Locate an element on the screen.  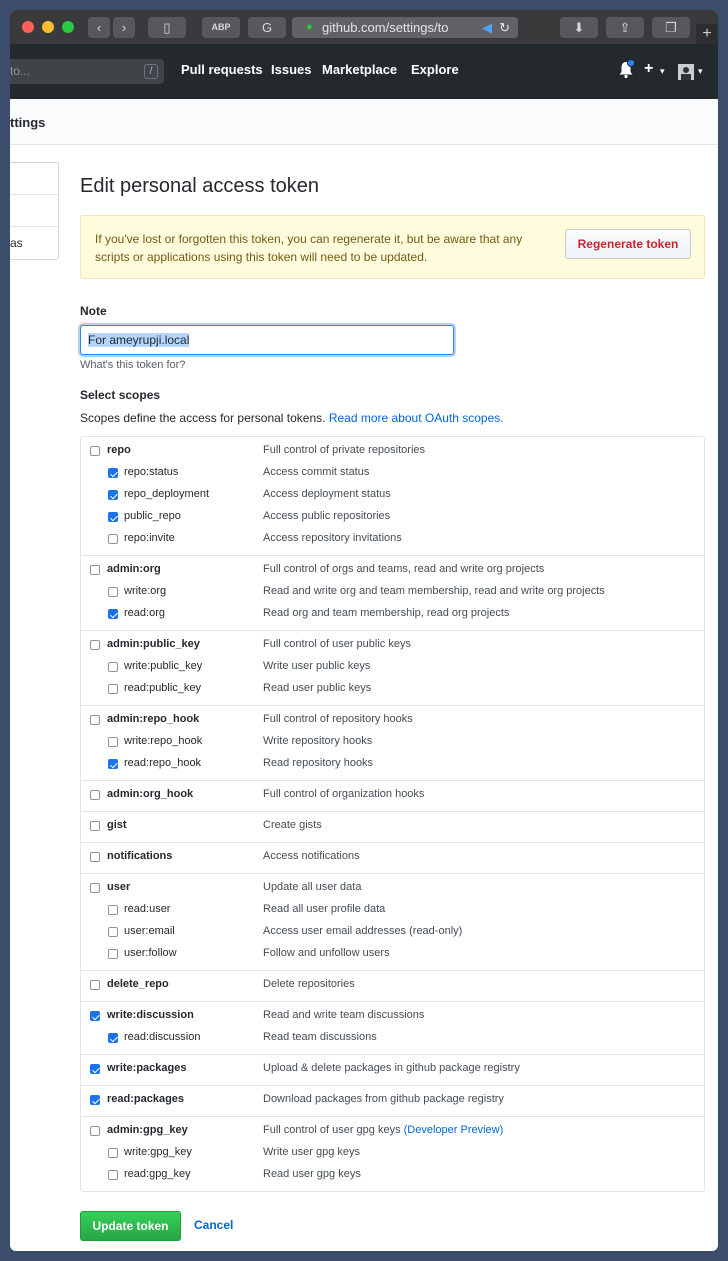
scope-description-text: Update all user data is located at coordinates (312, 887).